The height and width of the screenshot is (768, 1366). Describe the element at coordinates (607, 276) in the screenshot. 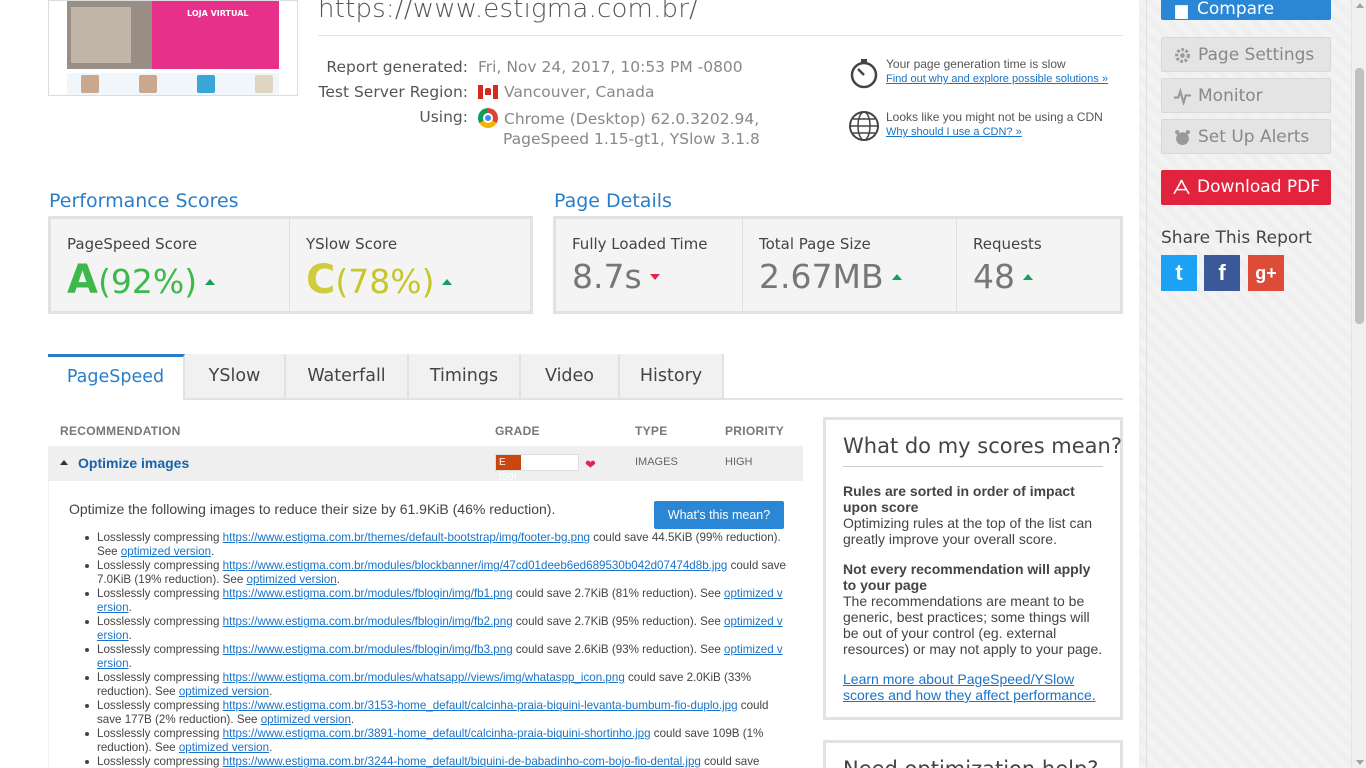

I see `fully-loaded-value: 8.7s` at that location.